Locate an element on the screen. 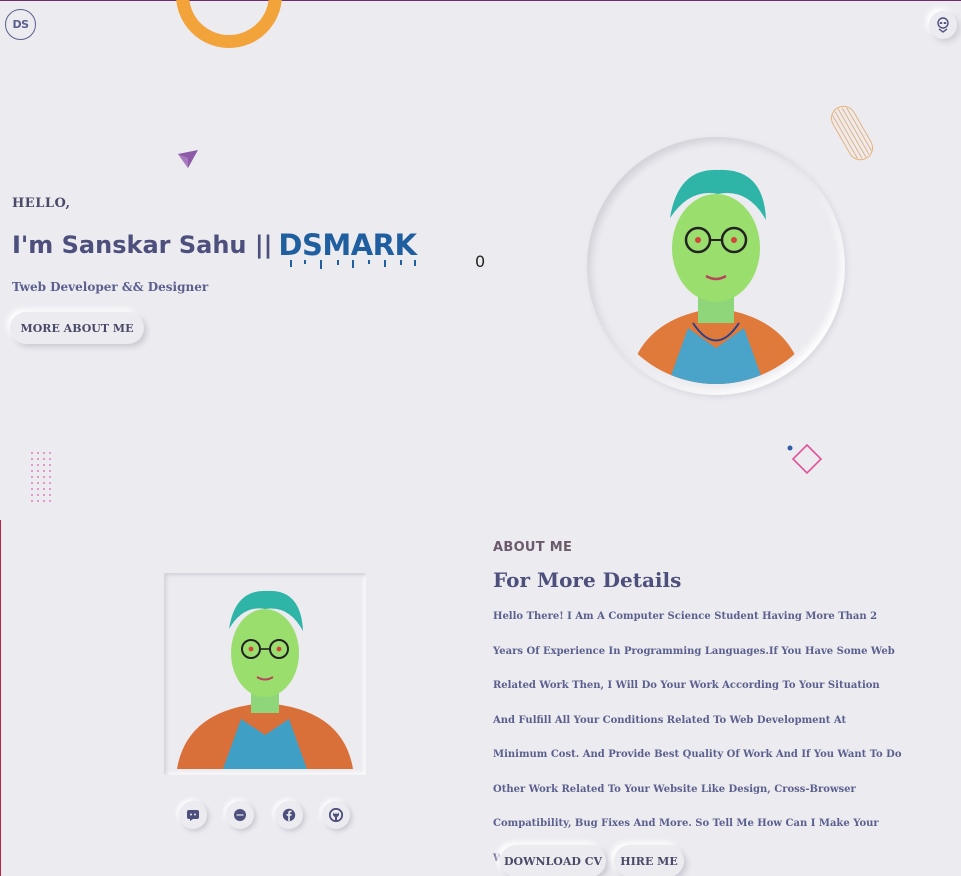  alien-icon is located at coordinates (943, 25).